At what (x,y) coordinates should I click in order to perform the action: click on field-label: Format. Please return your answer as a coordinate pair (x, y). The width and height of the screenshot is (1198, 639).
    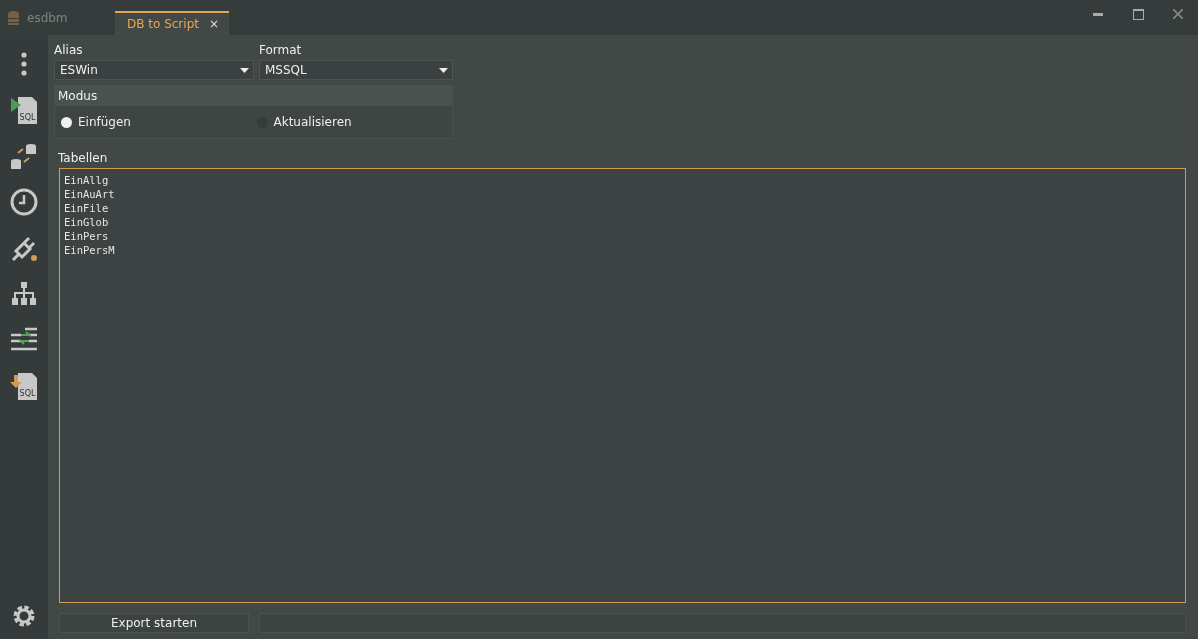
    Looking at the image, I should click on (281, 50).